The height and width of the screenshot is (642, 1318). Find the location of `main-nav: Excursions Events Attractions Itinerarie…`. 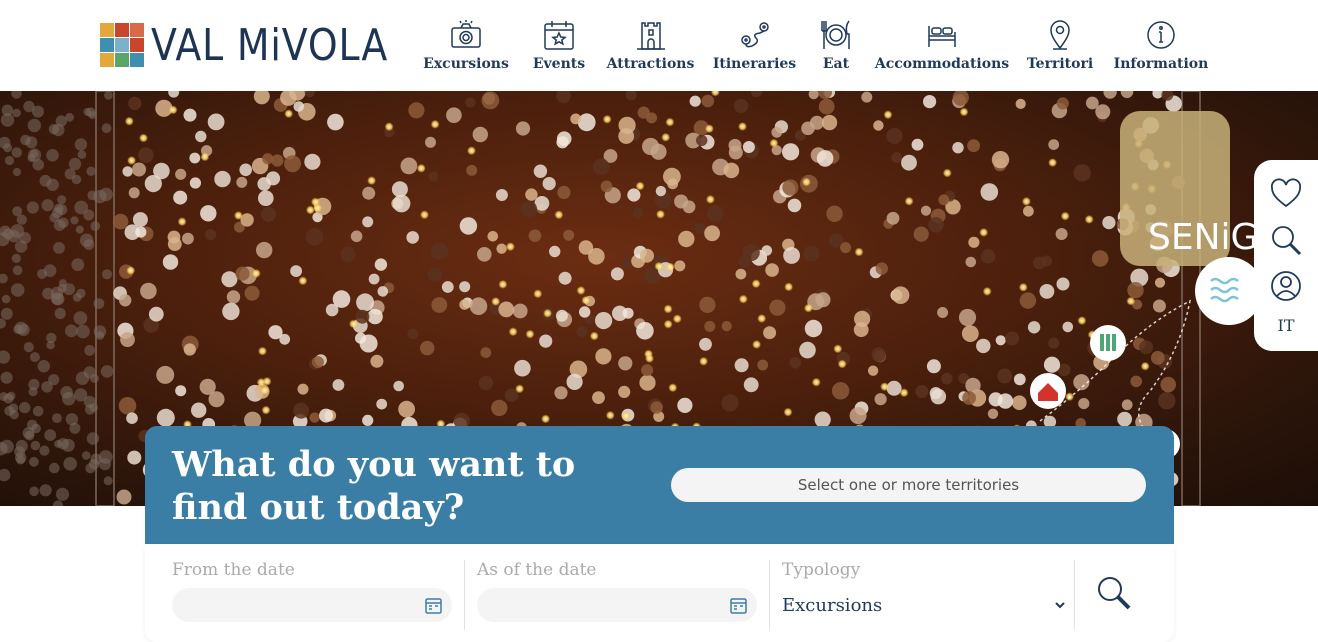

main-nav: Excursions Events Attractions Itinerarie… is located at coordinates (659, 48).